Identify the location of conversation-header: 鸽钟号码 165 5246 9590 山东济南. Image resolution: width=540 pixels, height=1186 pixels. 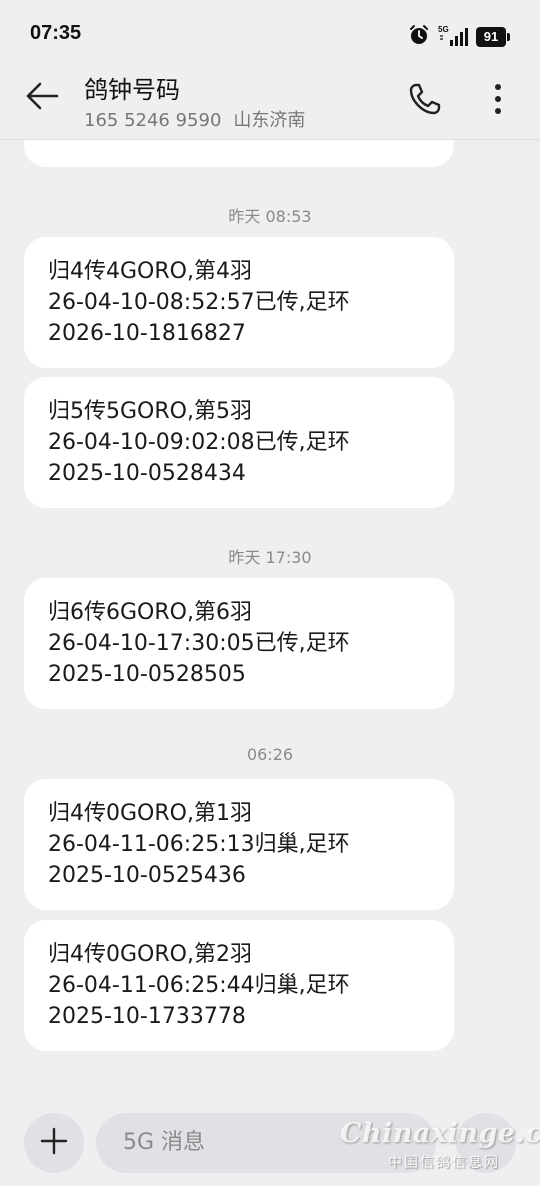
(270, 102).